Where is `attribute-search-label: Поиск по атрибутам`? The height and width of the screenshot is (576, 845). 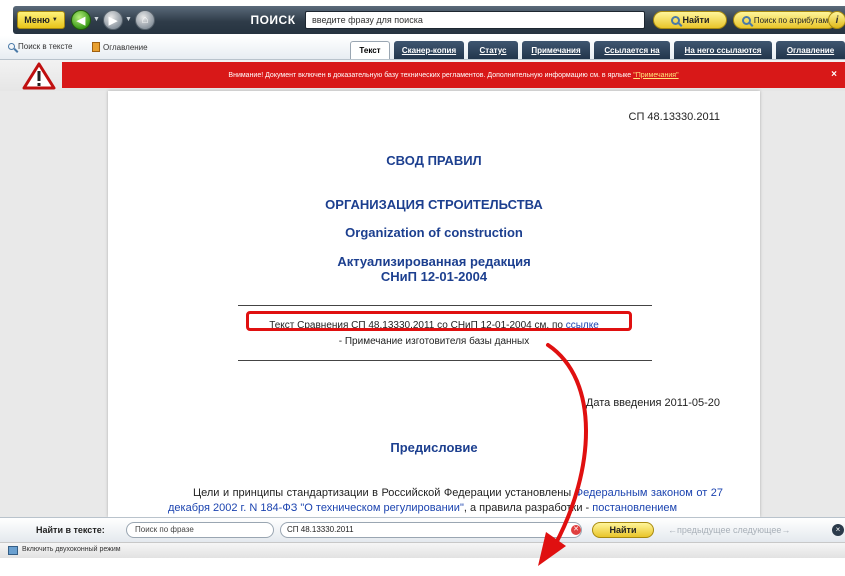
attribute-search-label: Поиск по атрибутам is located at coordinates (791, 20).